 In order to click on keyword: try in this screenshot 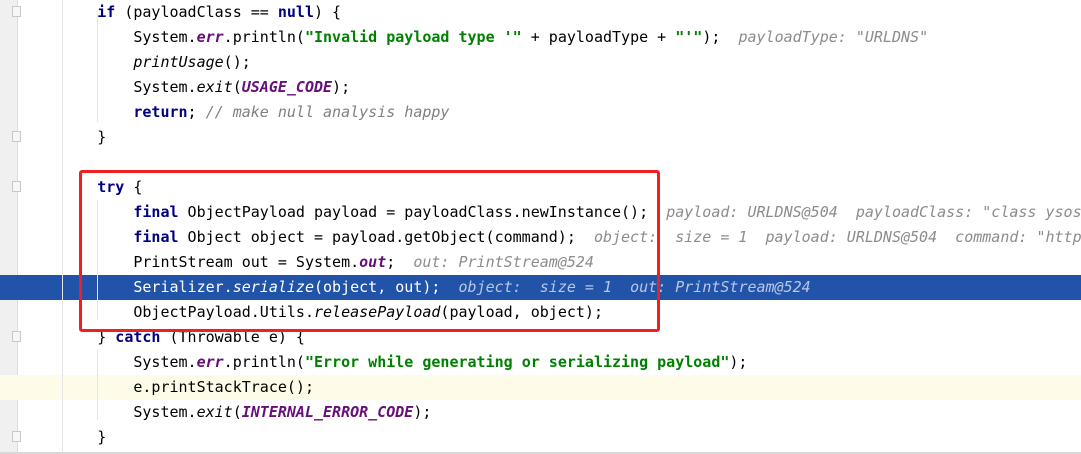, I will do `click(111, 187)`.